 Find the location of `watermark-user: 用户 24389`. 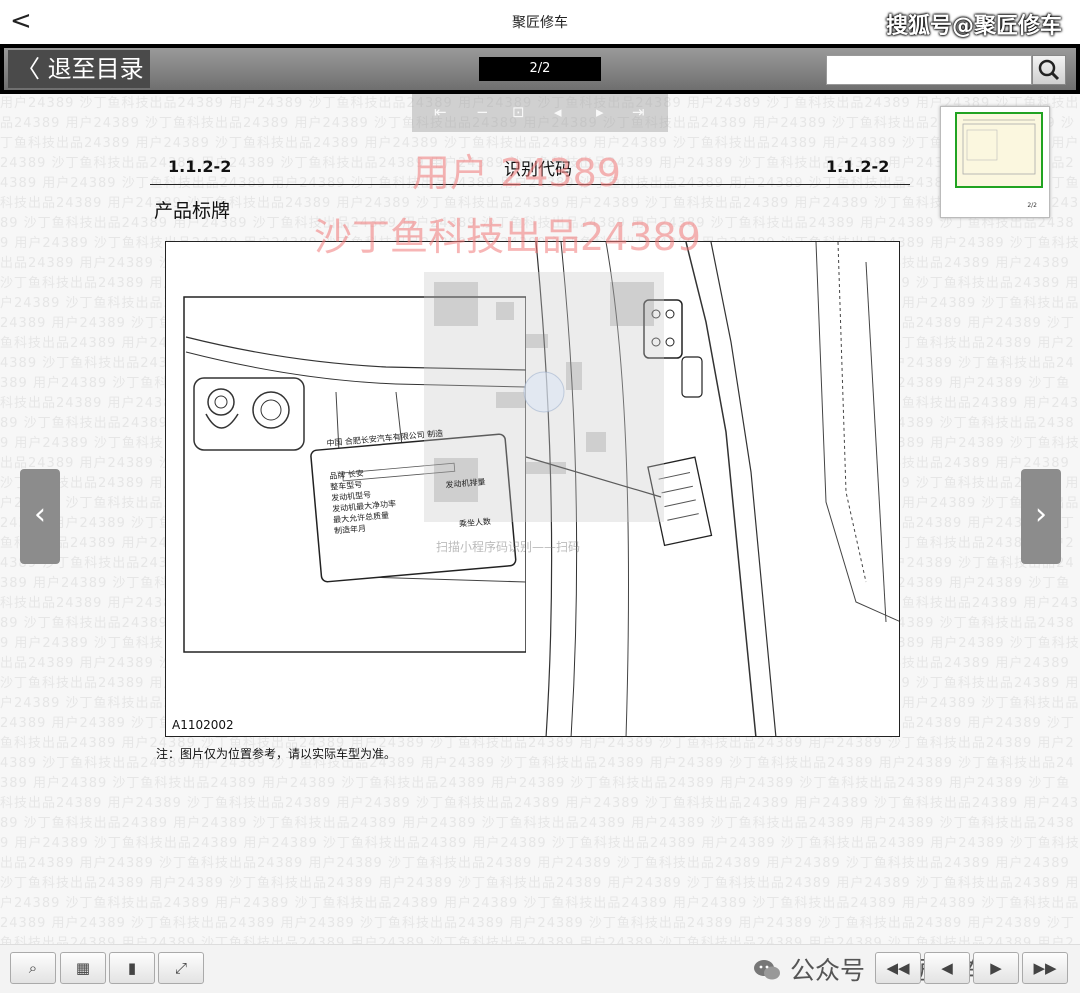

watermark-user: 用户 24389 is located at coordinates (516, 173).